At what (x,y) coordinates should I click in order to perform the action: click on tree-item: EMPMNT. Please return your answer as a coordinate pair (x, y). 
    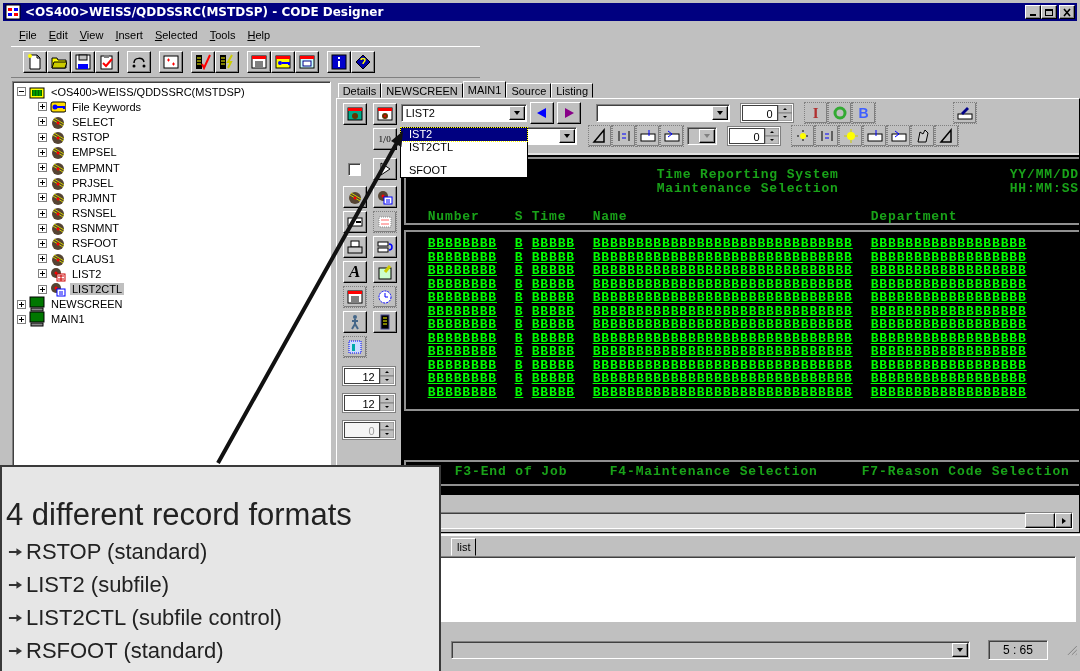
    Looking at the image, I should click on (96, 167).